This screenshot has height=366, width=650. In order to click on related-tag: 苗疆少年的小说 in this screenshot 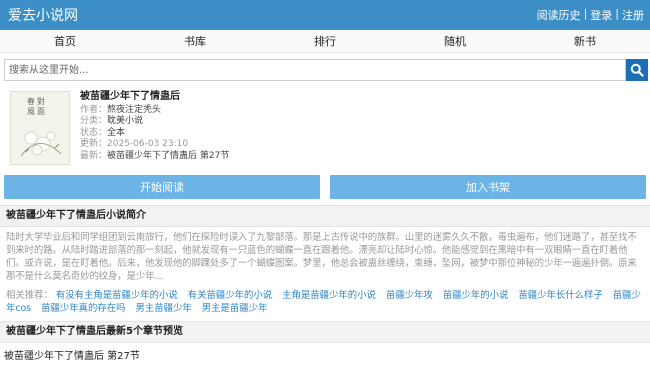, I will do `click(476, 295)`.